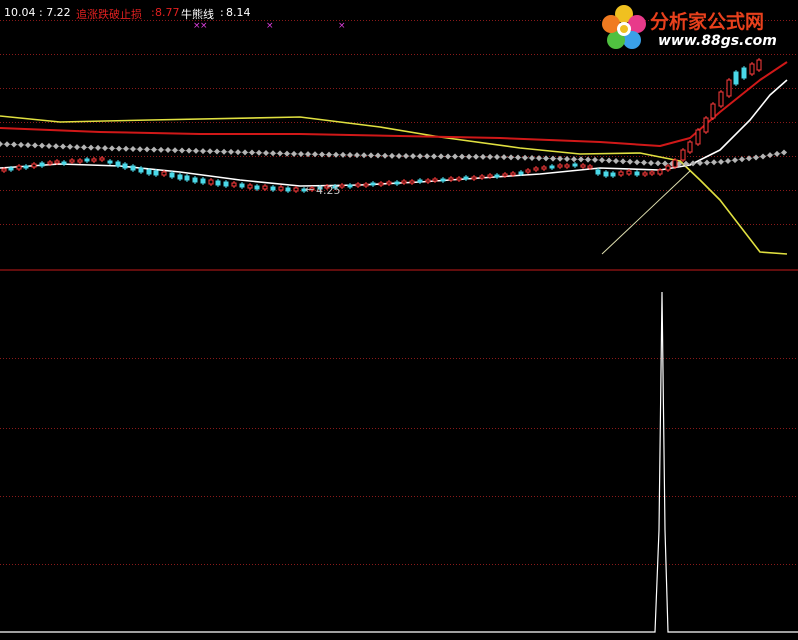 The height and width of the screenshot is (640, 798). What do you see at coordinates (109, 14) in the screenshot?
I see `stop-loss-label: 追涨跌破止损` at bounding box center [109, 14].